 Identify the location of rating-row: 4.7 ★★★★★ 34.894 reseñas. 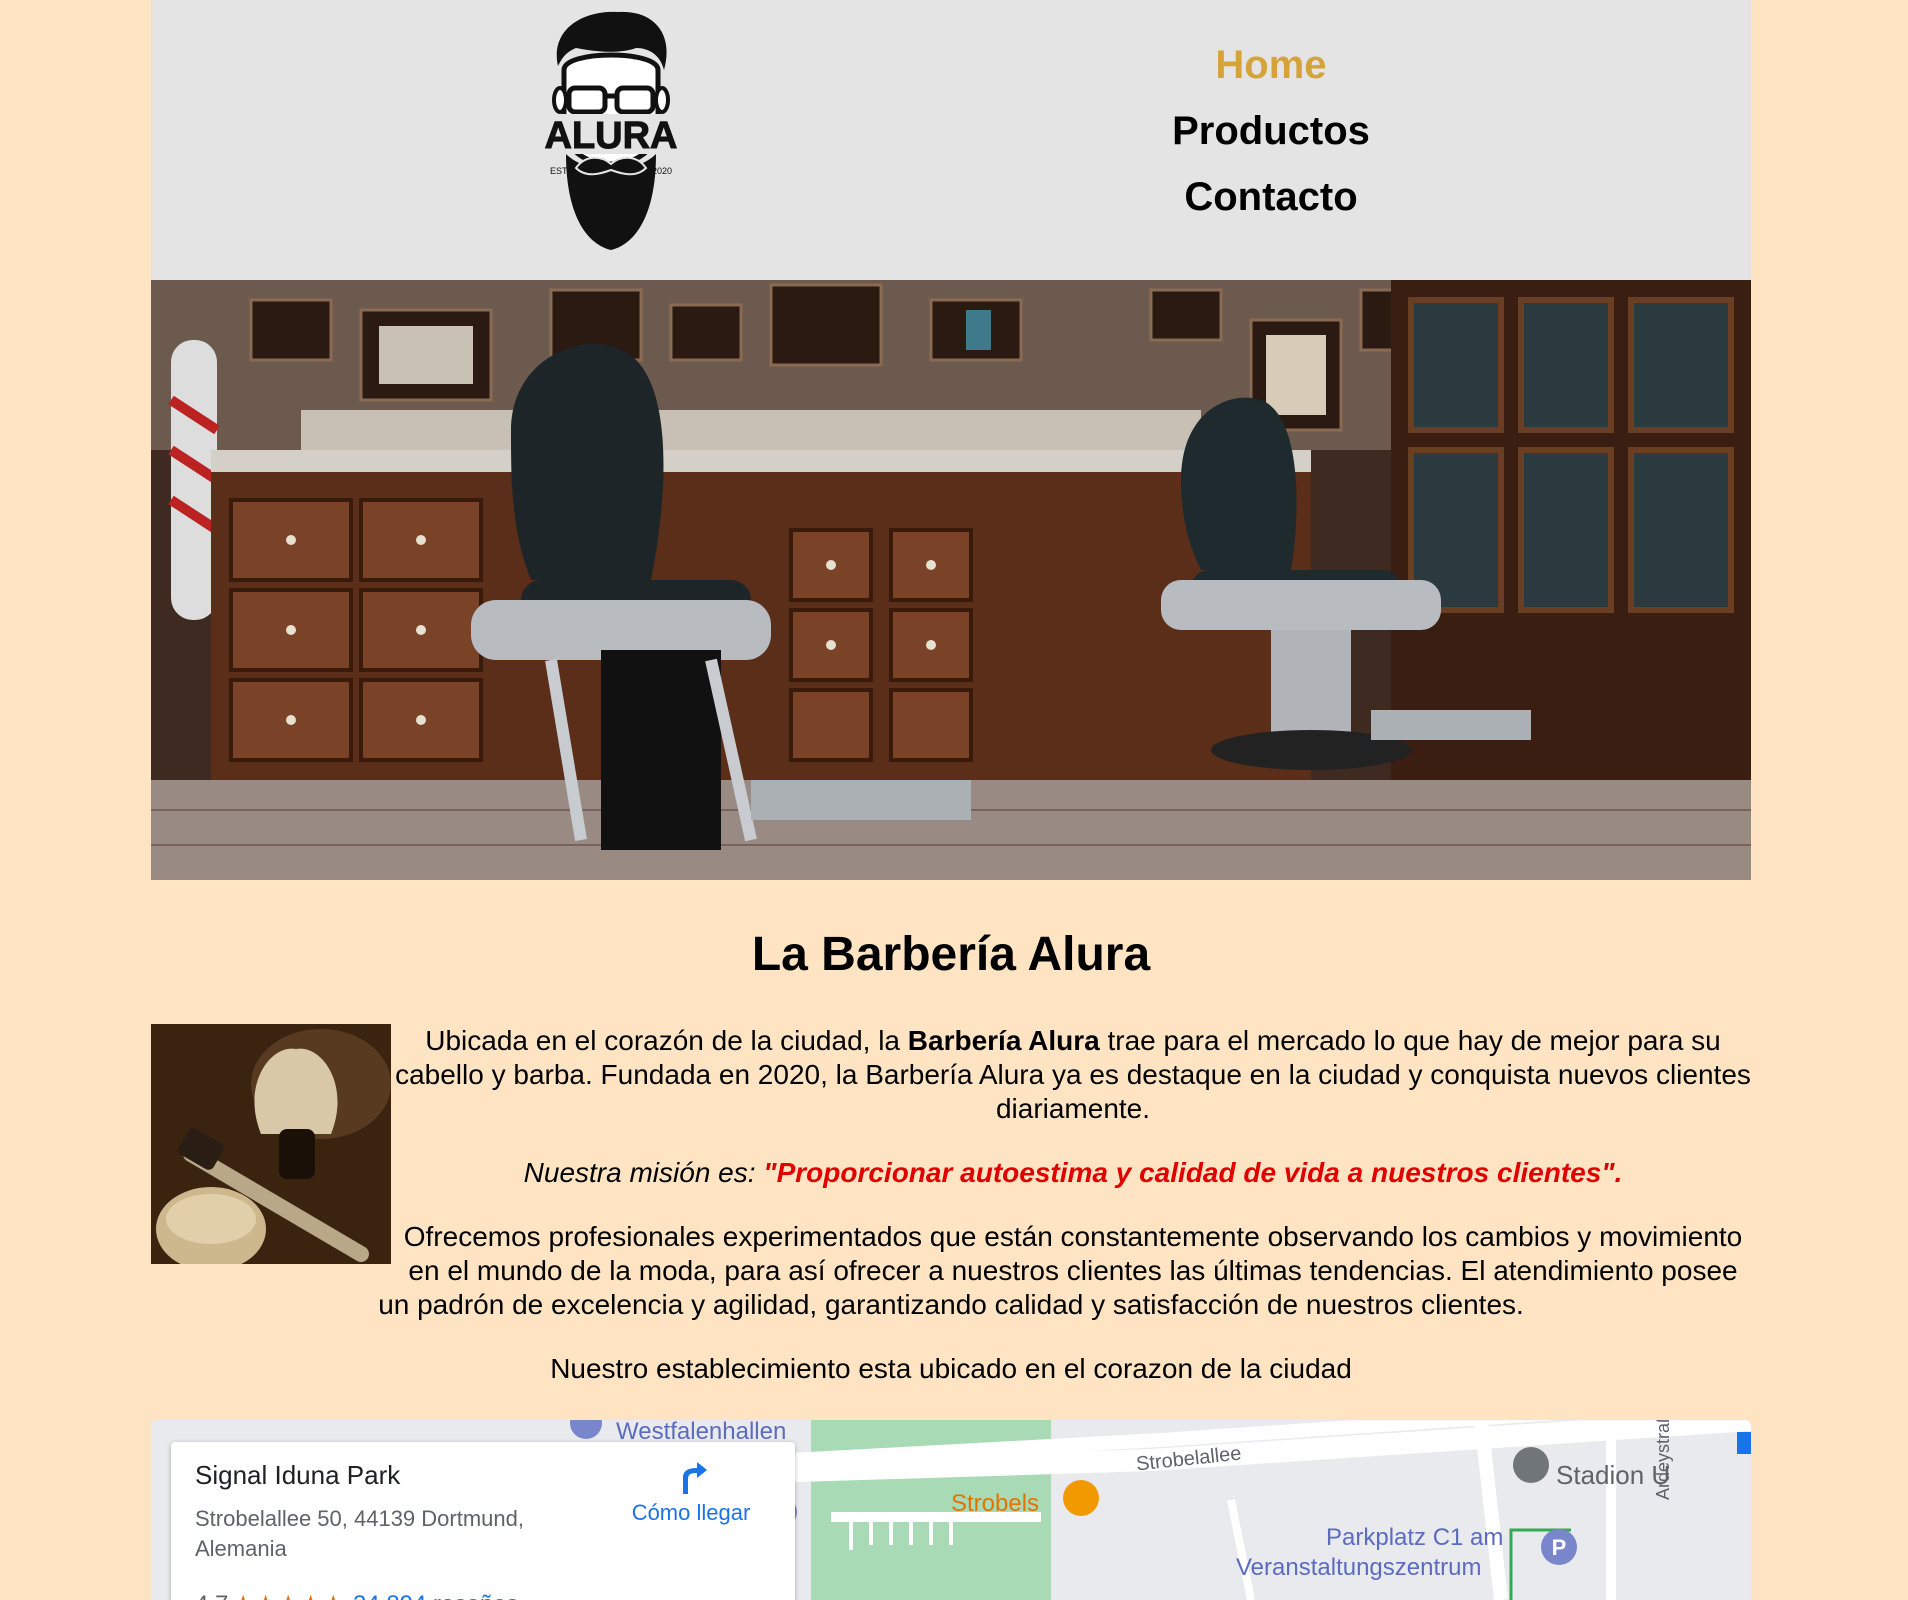
(356, 1595).